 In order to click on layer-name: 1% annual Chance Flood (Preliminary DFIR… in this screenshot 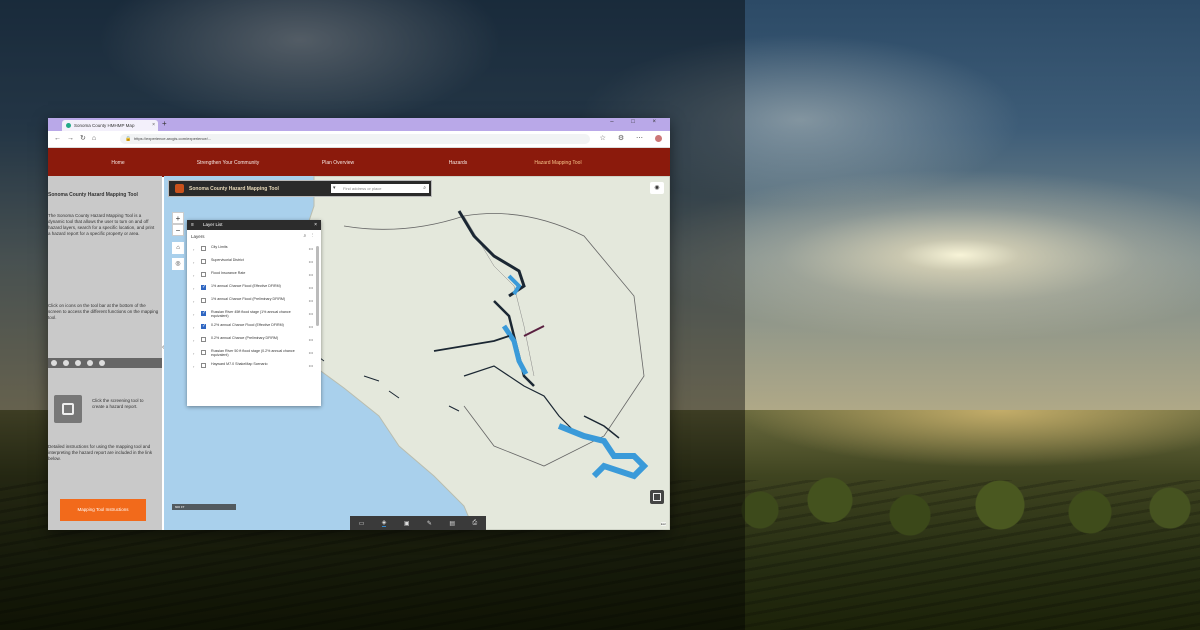, I will do `click(248, 299)`.